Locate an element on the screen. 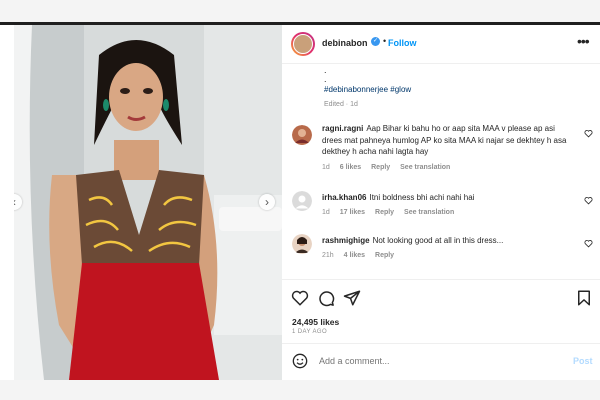 The width and height of the screenshot is (600, 400). comment-meta: 1d 6 likes Reply See translation is located at coordinates (390, 167).